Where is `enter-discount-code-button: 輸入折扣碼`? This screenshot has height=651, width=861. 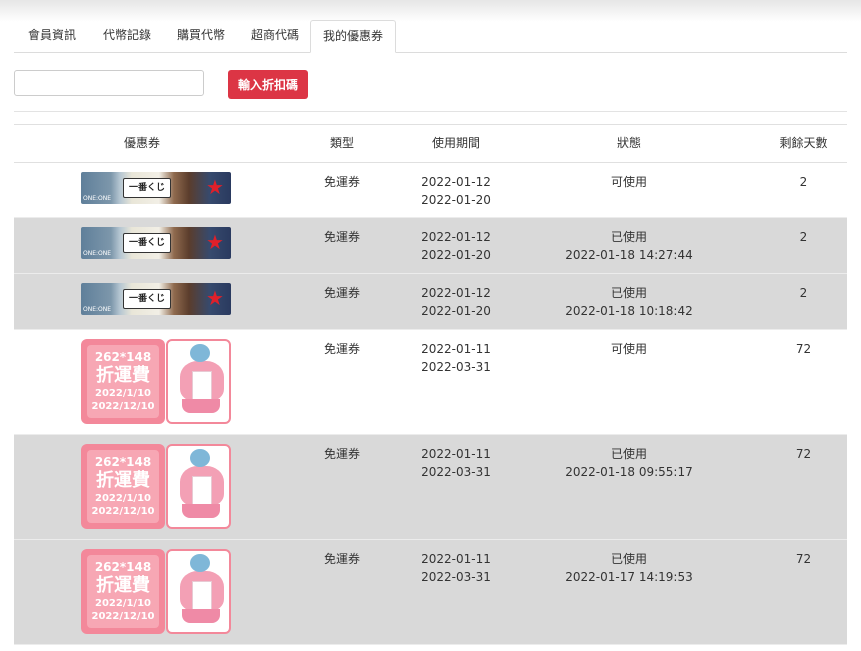 enter-discount-code-button: 輸入折扣碼 is located at coordinates (268, 84).